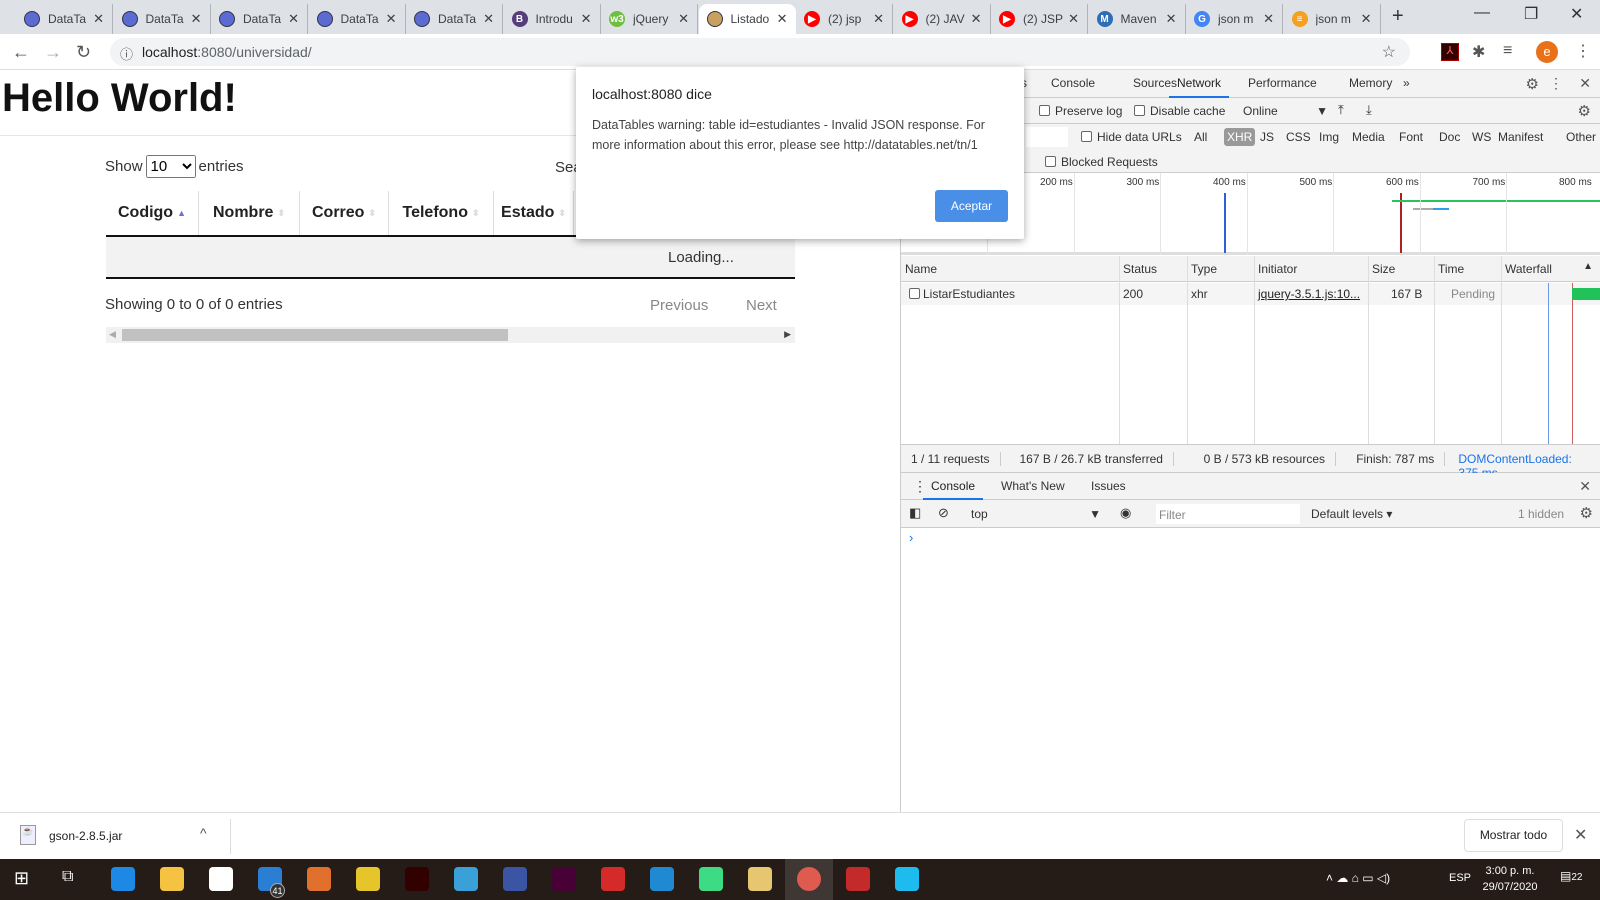  What do you see at coordinates (1507, 51) in the screenshot?
I see `media-queue-icon: ≡` at bounding box center [1507, 51].